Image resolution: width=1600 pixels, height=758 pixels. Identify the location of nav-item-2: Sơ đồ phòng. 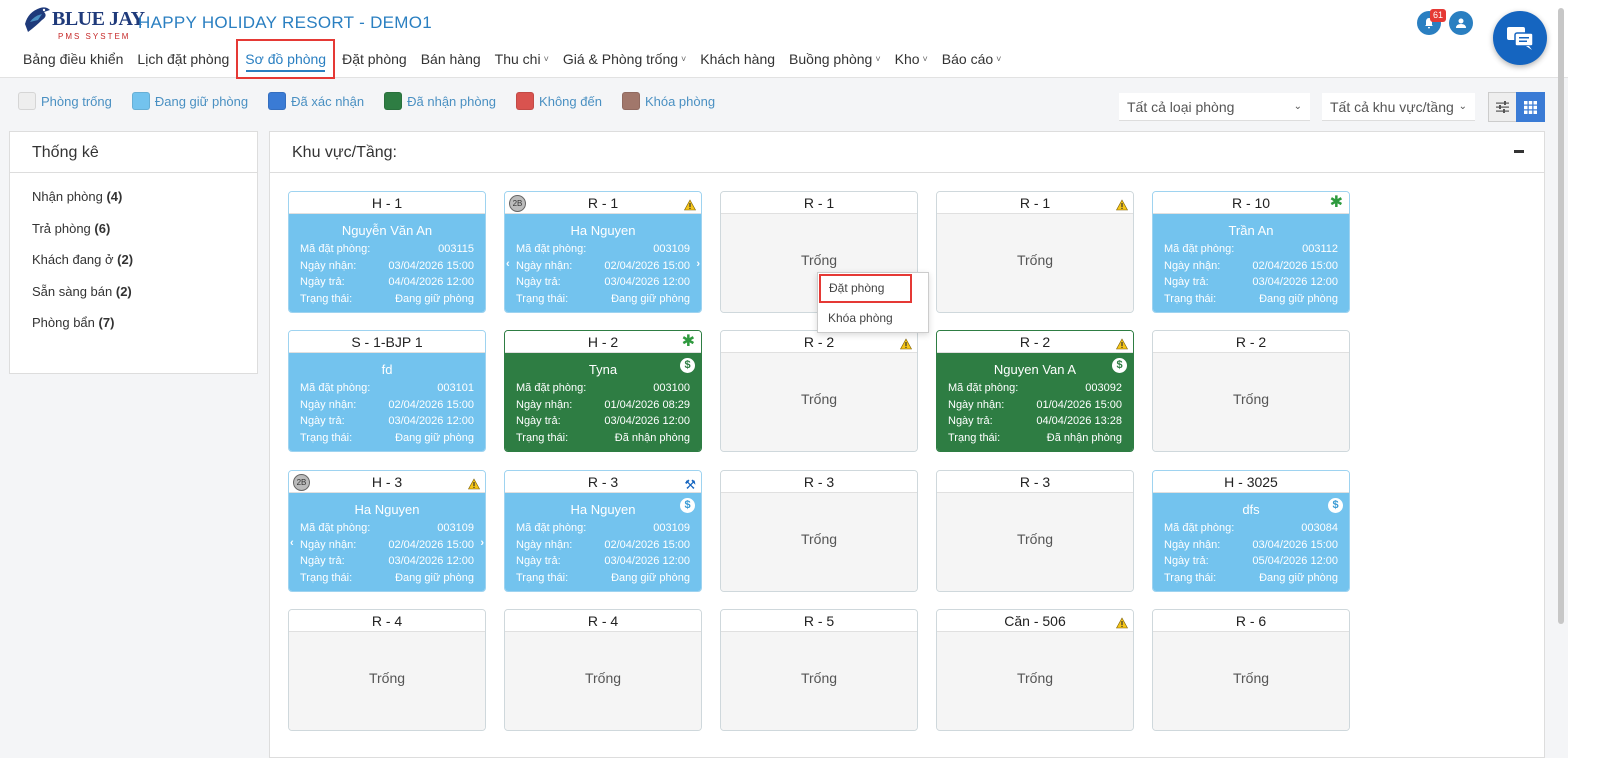
(286, 59).